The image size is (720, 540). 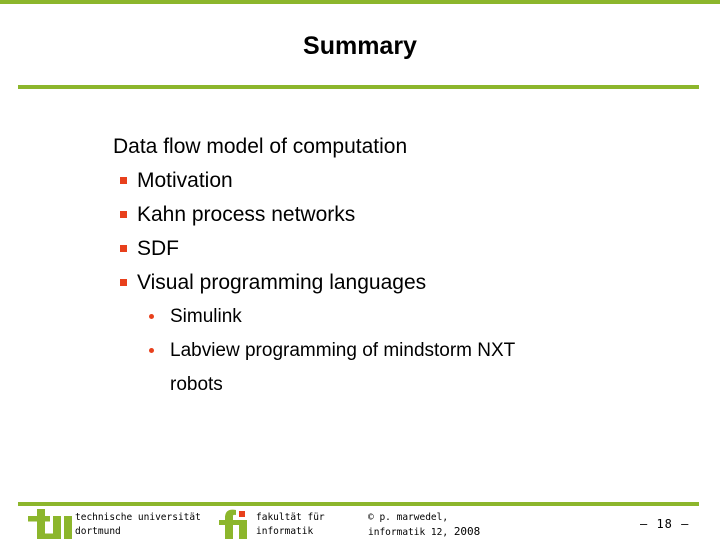 I want to click on fakultaet-informatik-wordmark: fakultät für informatik, so click(x=290, y=525).